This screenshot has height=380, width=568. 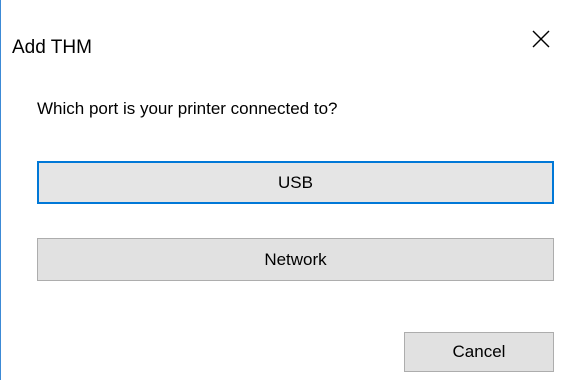 I want to click on window-title: Add THM, so click(x=52, y=47).